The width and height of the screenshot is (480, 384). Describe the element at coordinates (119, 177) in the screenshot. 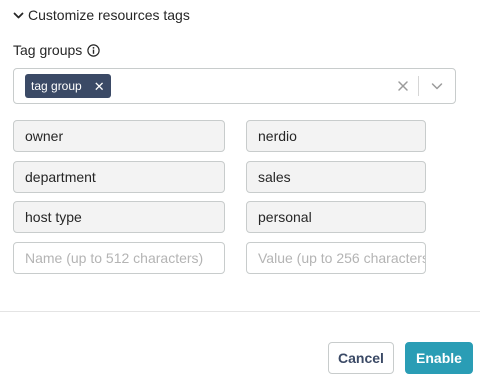

I see `tag-name-input: department` at that location.